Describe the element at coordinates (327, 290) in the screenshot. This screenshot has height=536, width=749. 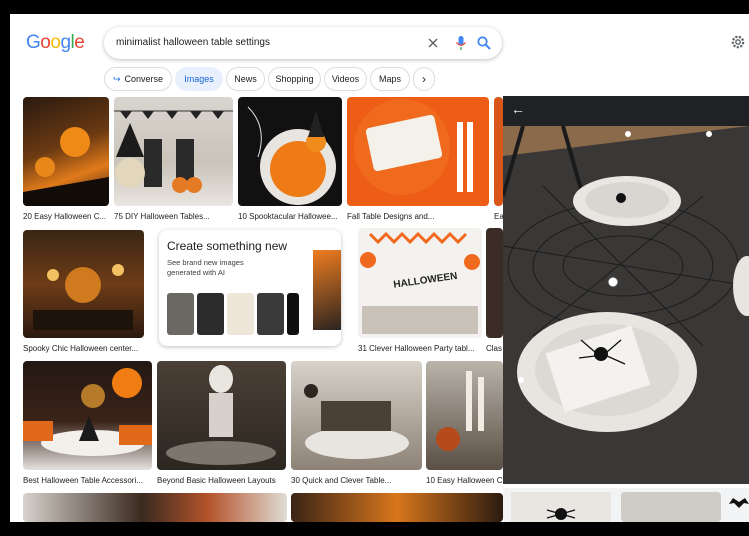
I see `ai-card-decoration` at that location.